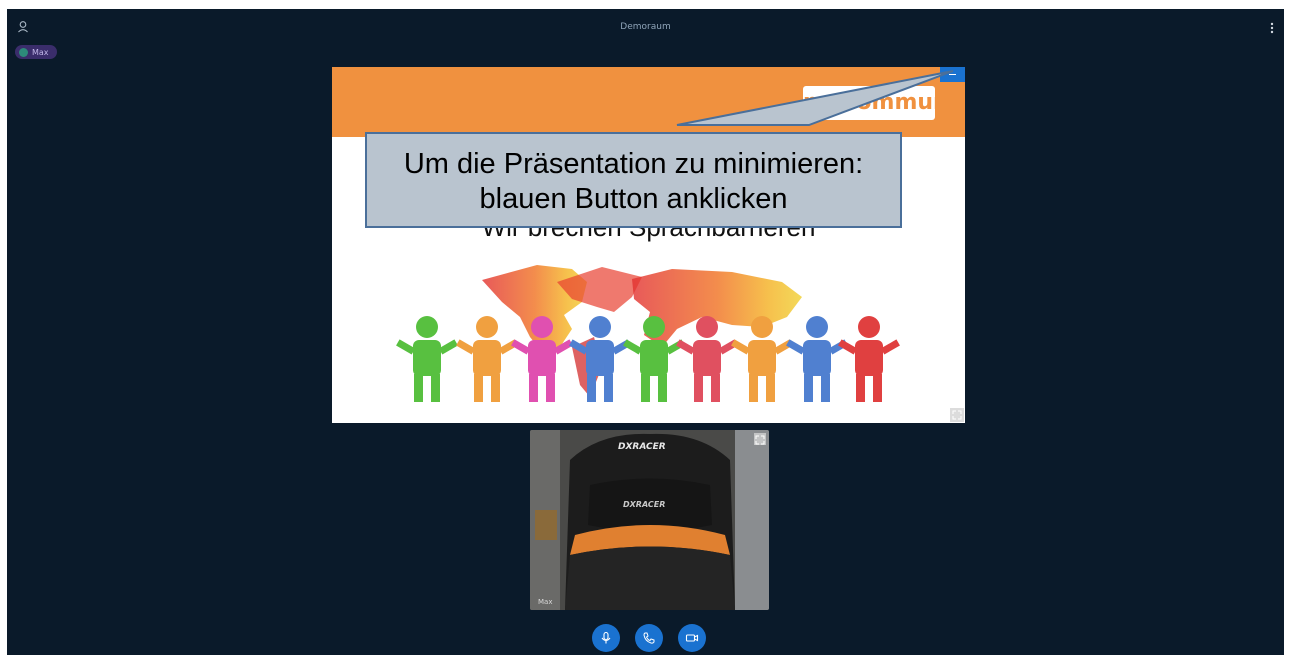 Image resolution: width=1290 pixels, height=655 pixels. I want to click on camera-button, so click(692, 638).